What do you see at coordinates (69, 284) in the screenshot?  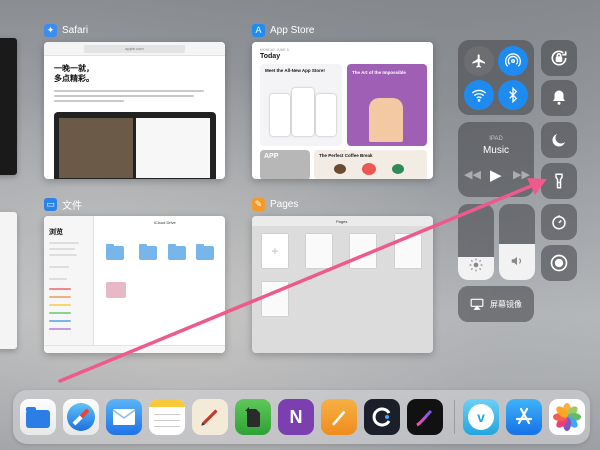 I see `files-sidebar: 浏览` at bounding box center [69, 284].